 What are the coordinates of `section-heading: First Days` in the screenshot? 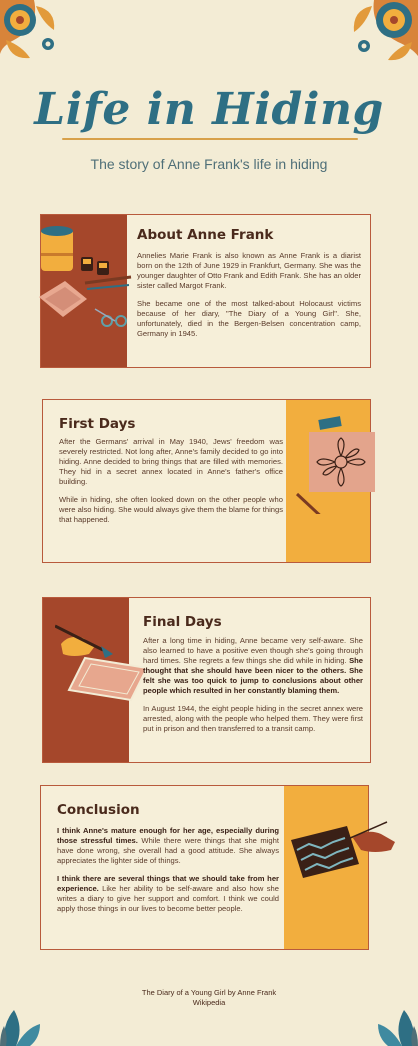 It's located at (97, 424).